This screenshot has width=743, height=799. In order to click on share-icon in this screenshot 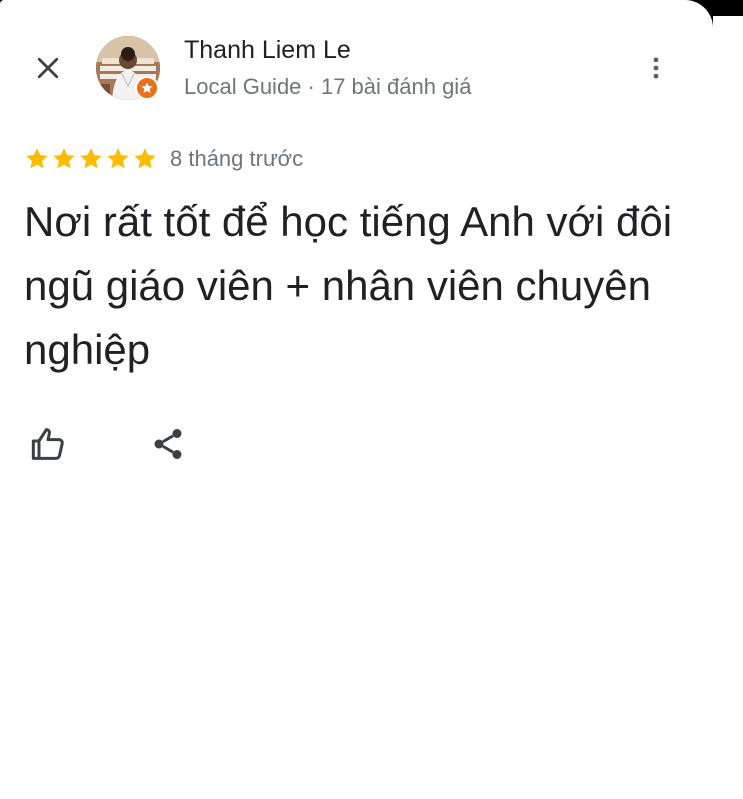, I will do `click(168, 444)`.